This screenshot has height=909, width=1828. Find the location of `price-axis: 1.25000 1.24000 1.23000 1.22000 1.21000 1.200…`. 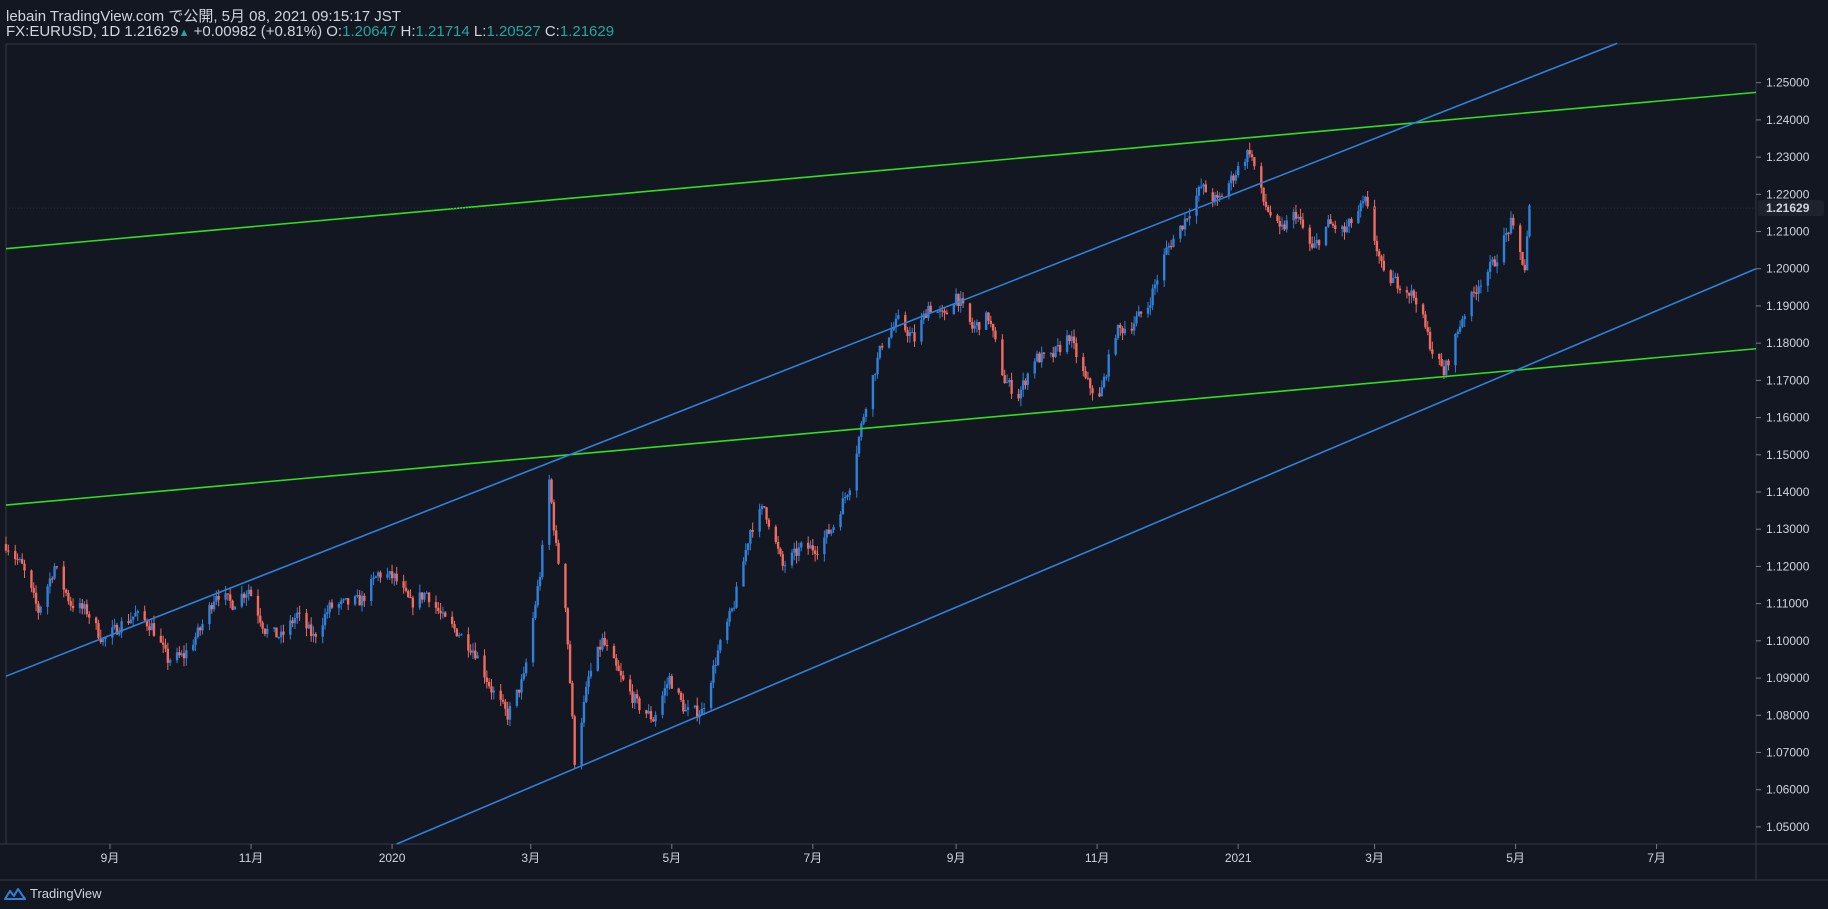

price-axis: 1.25000 1.24000 1.23000 1.22000 1.21000 1.200… is located at coordinates (1783, 455).